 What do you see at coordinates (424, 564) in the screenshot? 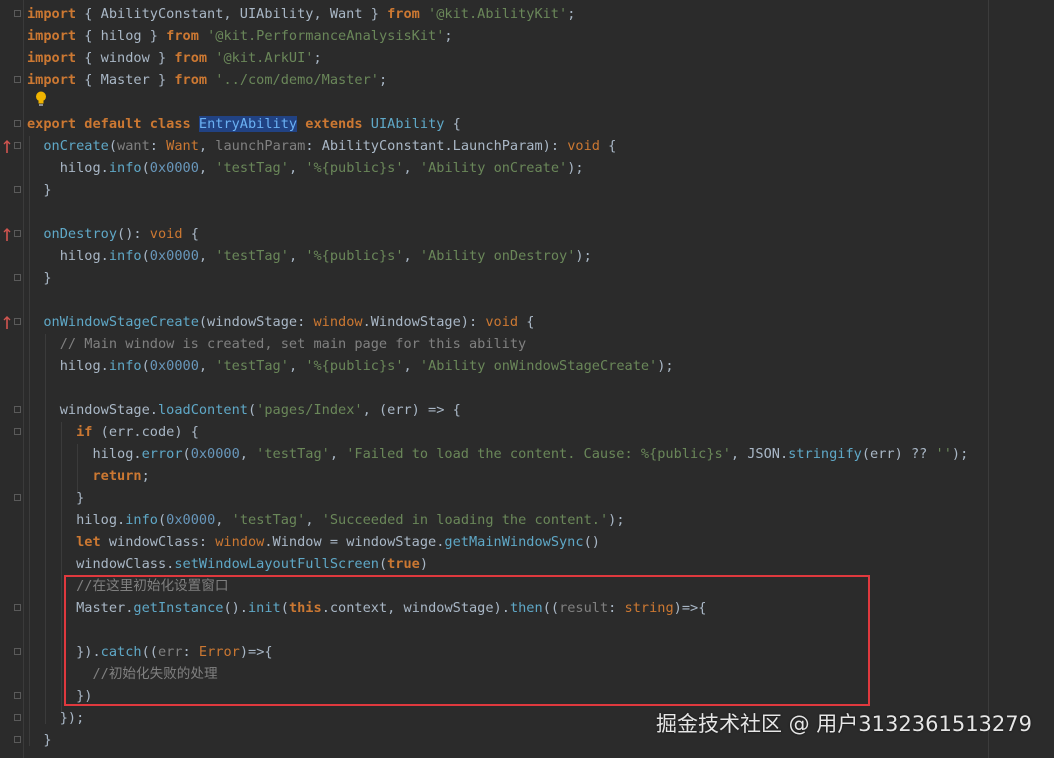
I see `code-token: )` at bounding box center [424, 564].